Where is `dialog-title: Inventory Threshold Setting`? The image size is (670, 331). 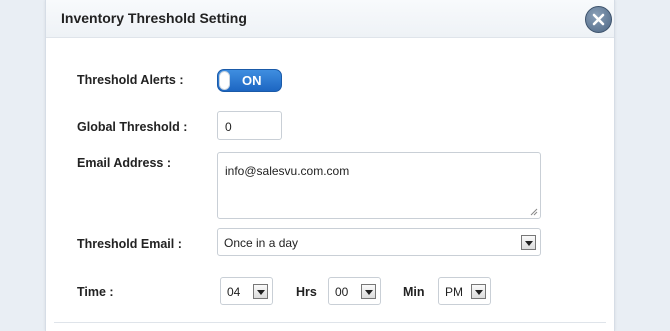 dialog-title: Inventory Threshold Setting is located at coordinates (154, 18).